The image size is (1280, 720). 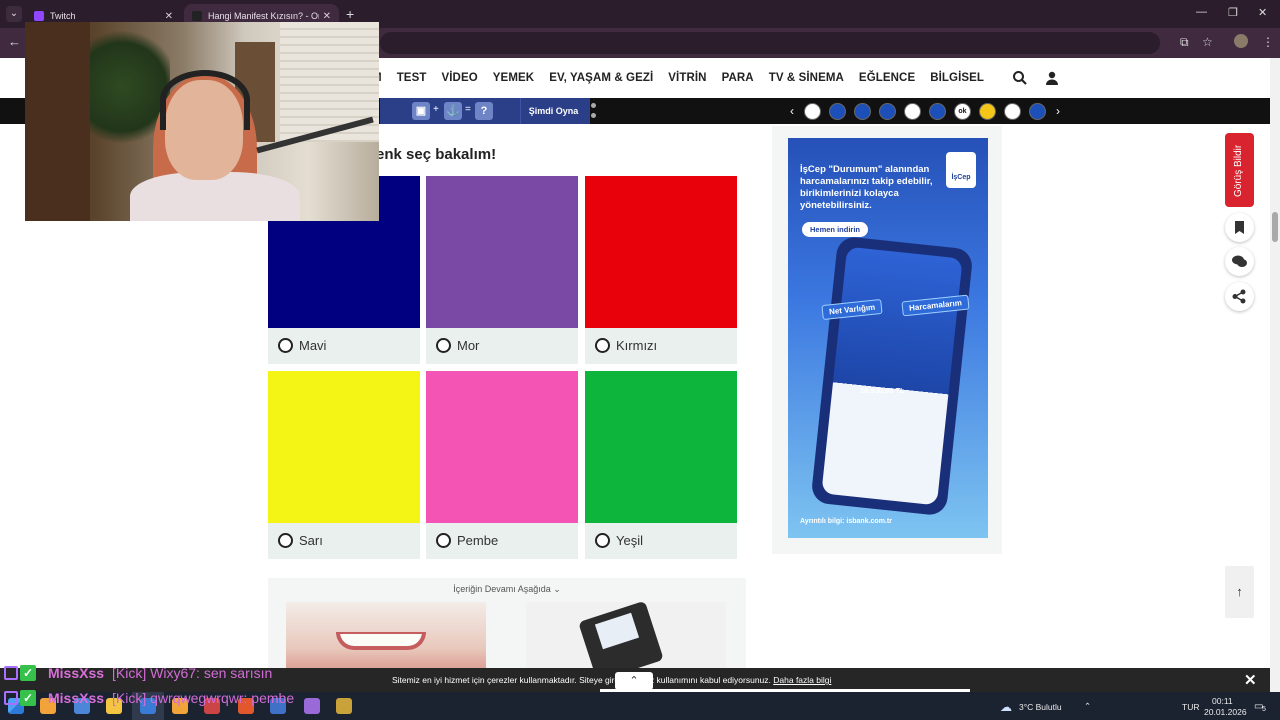 What do you see at coordinates (1268, 42) in the screenshot?
I see `menu-dots-icon: ⋮` at bounding box center [1268, 42].